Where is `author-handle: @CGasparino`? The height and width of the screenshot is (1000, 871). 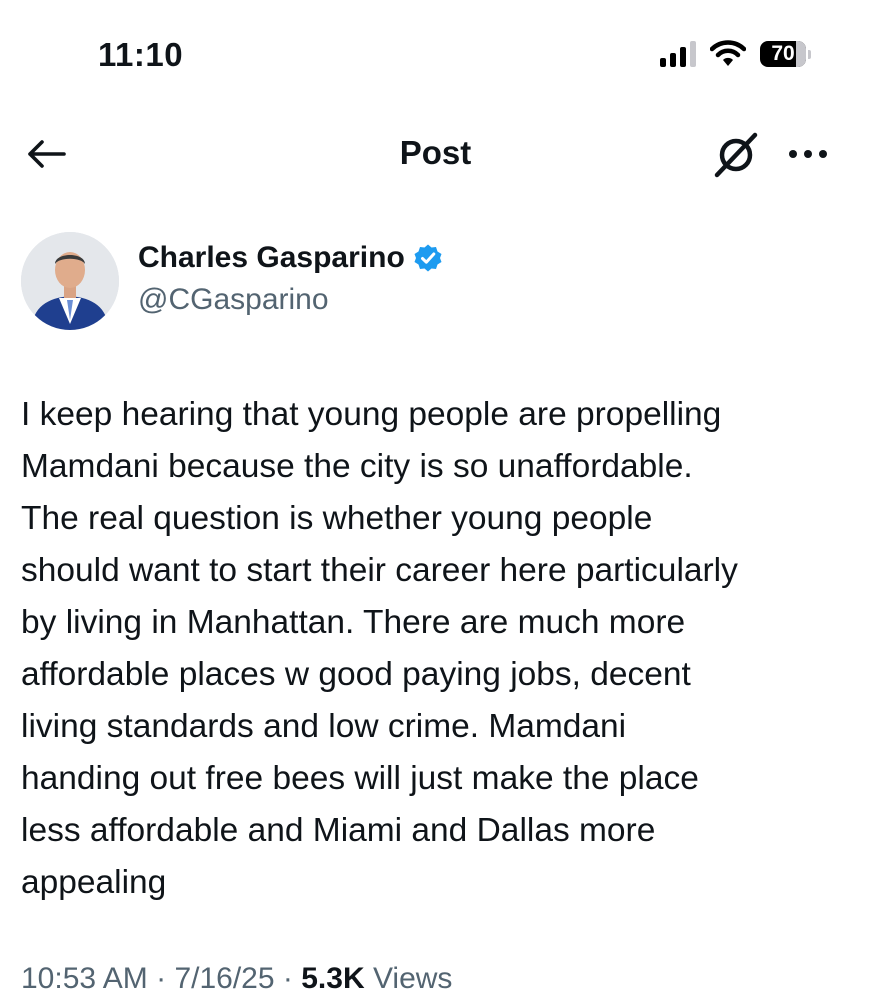 author-handle: @CGasparino is located at coordinates (233, 300).